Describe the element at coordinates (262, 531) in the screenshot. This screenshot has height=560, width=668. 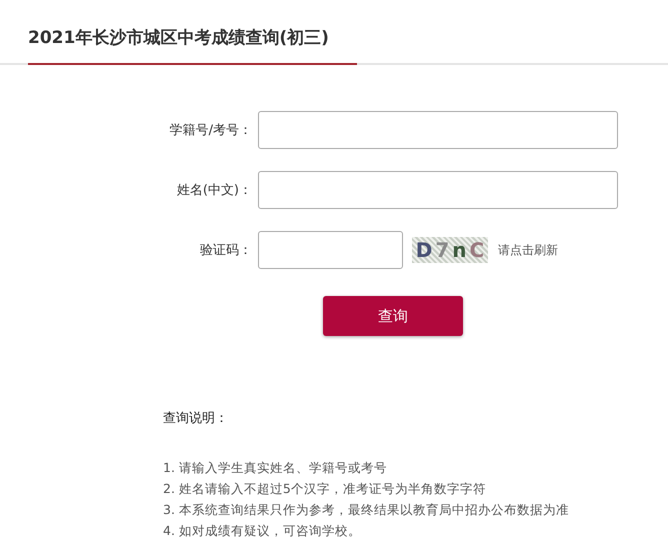
I see `note-item: 4. 如对成绩有疑议，可咨询学校。` at that location.